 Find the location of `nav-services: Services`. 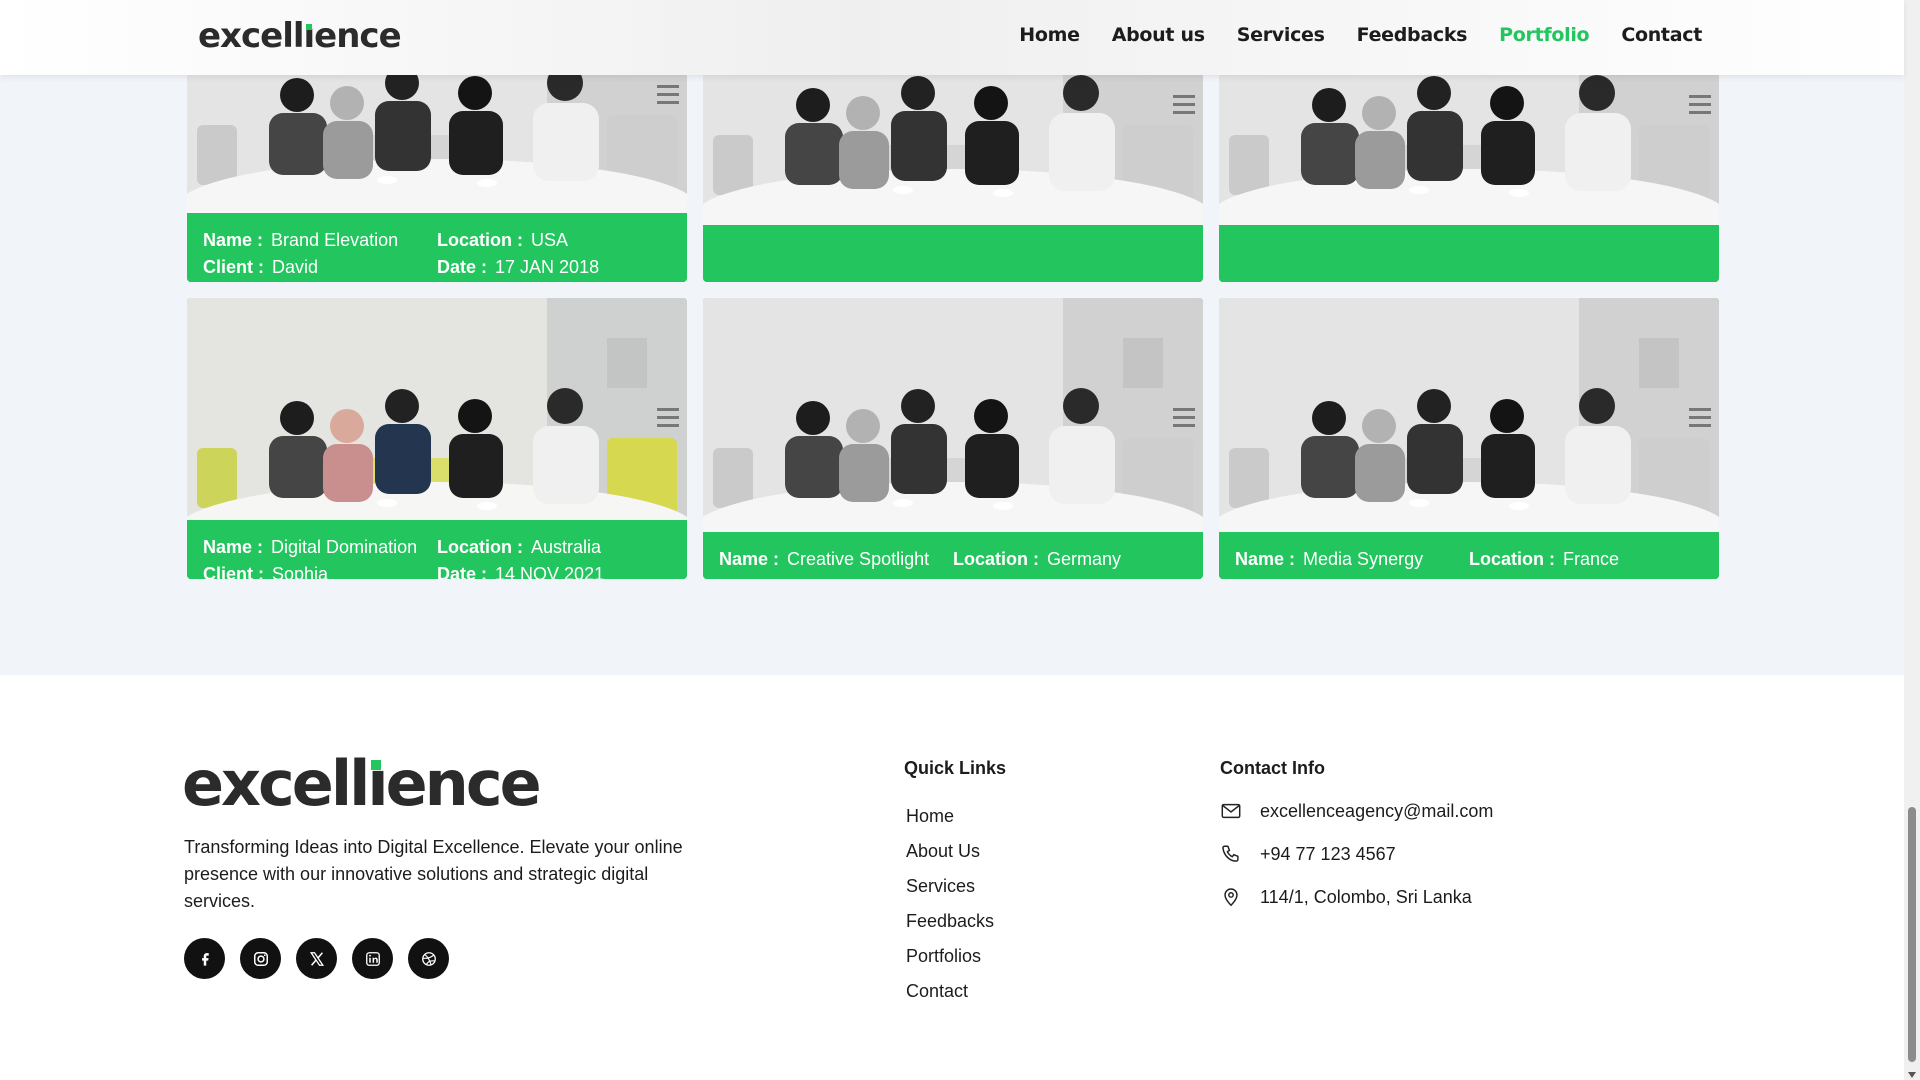

nav-services: Services is located at coordinates (1281, 35).